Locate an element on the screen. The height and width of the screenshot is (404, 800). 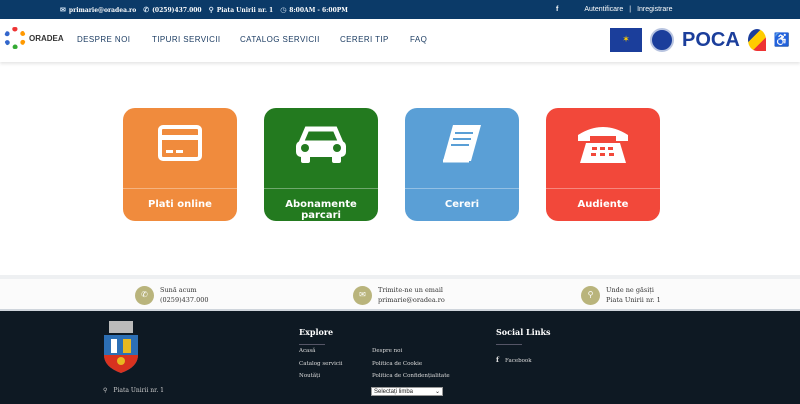
tile-cereri: Cereri is located at coordinates (462, 164).